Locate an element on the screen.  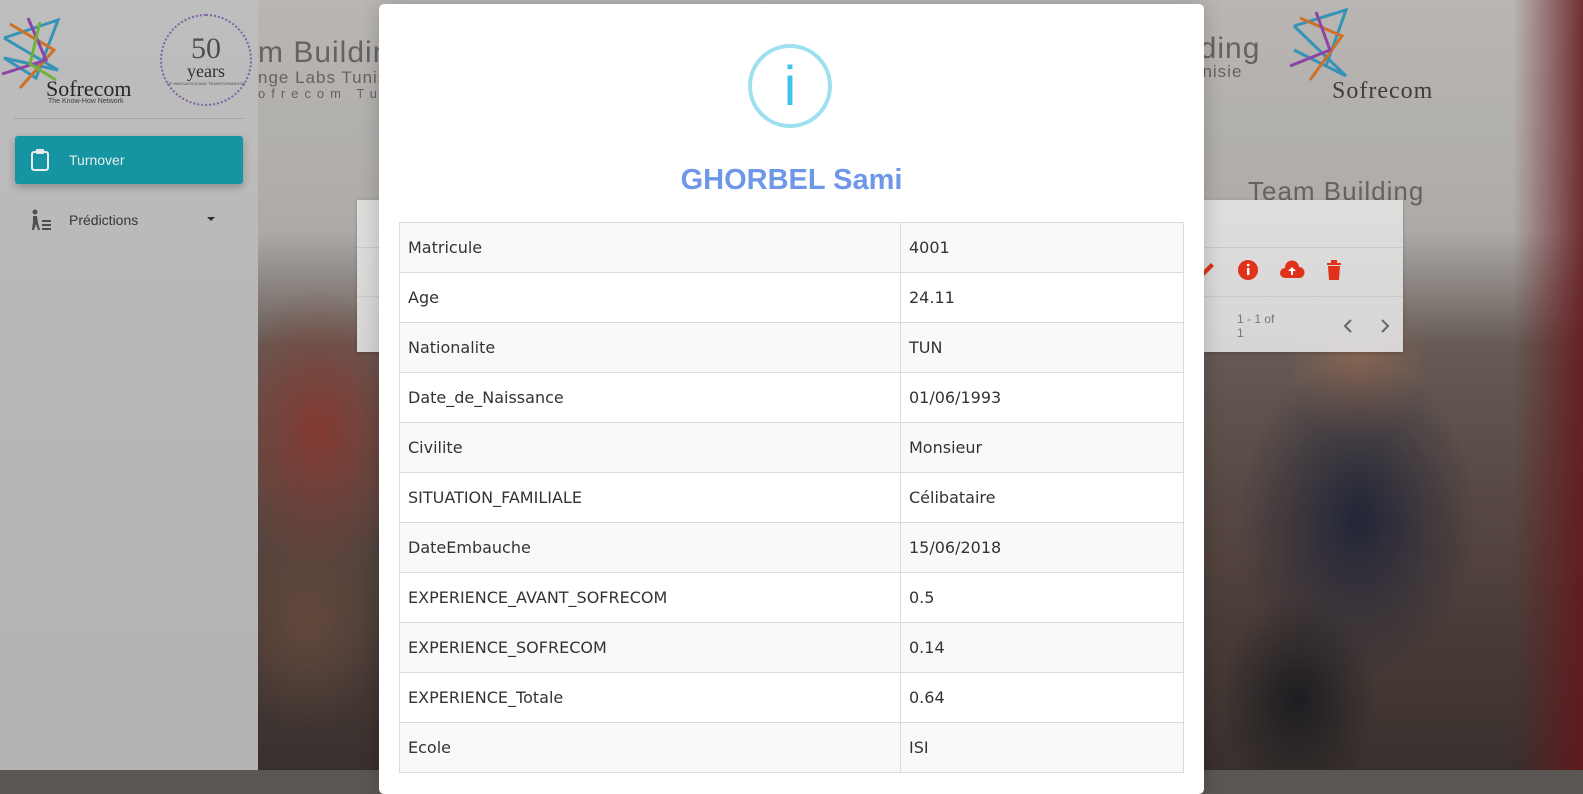
field-value: Monsieur is located at coordinates (1042, 447).